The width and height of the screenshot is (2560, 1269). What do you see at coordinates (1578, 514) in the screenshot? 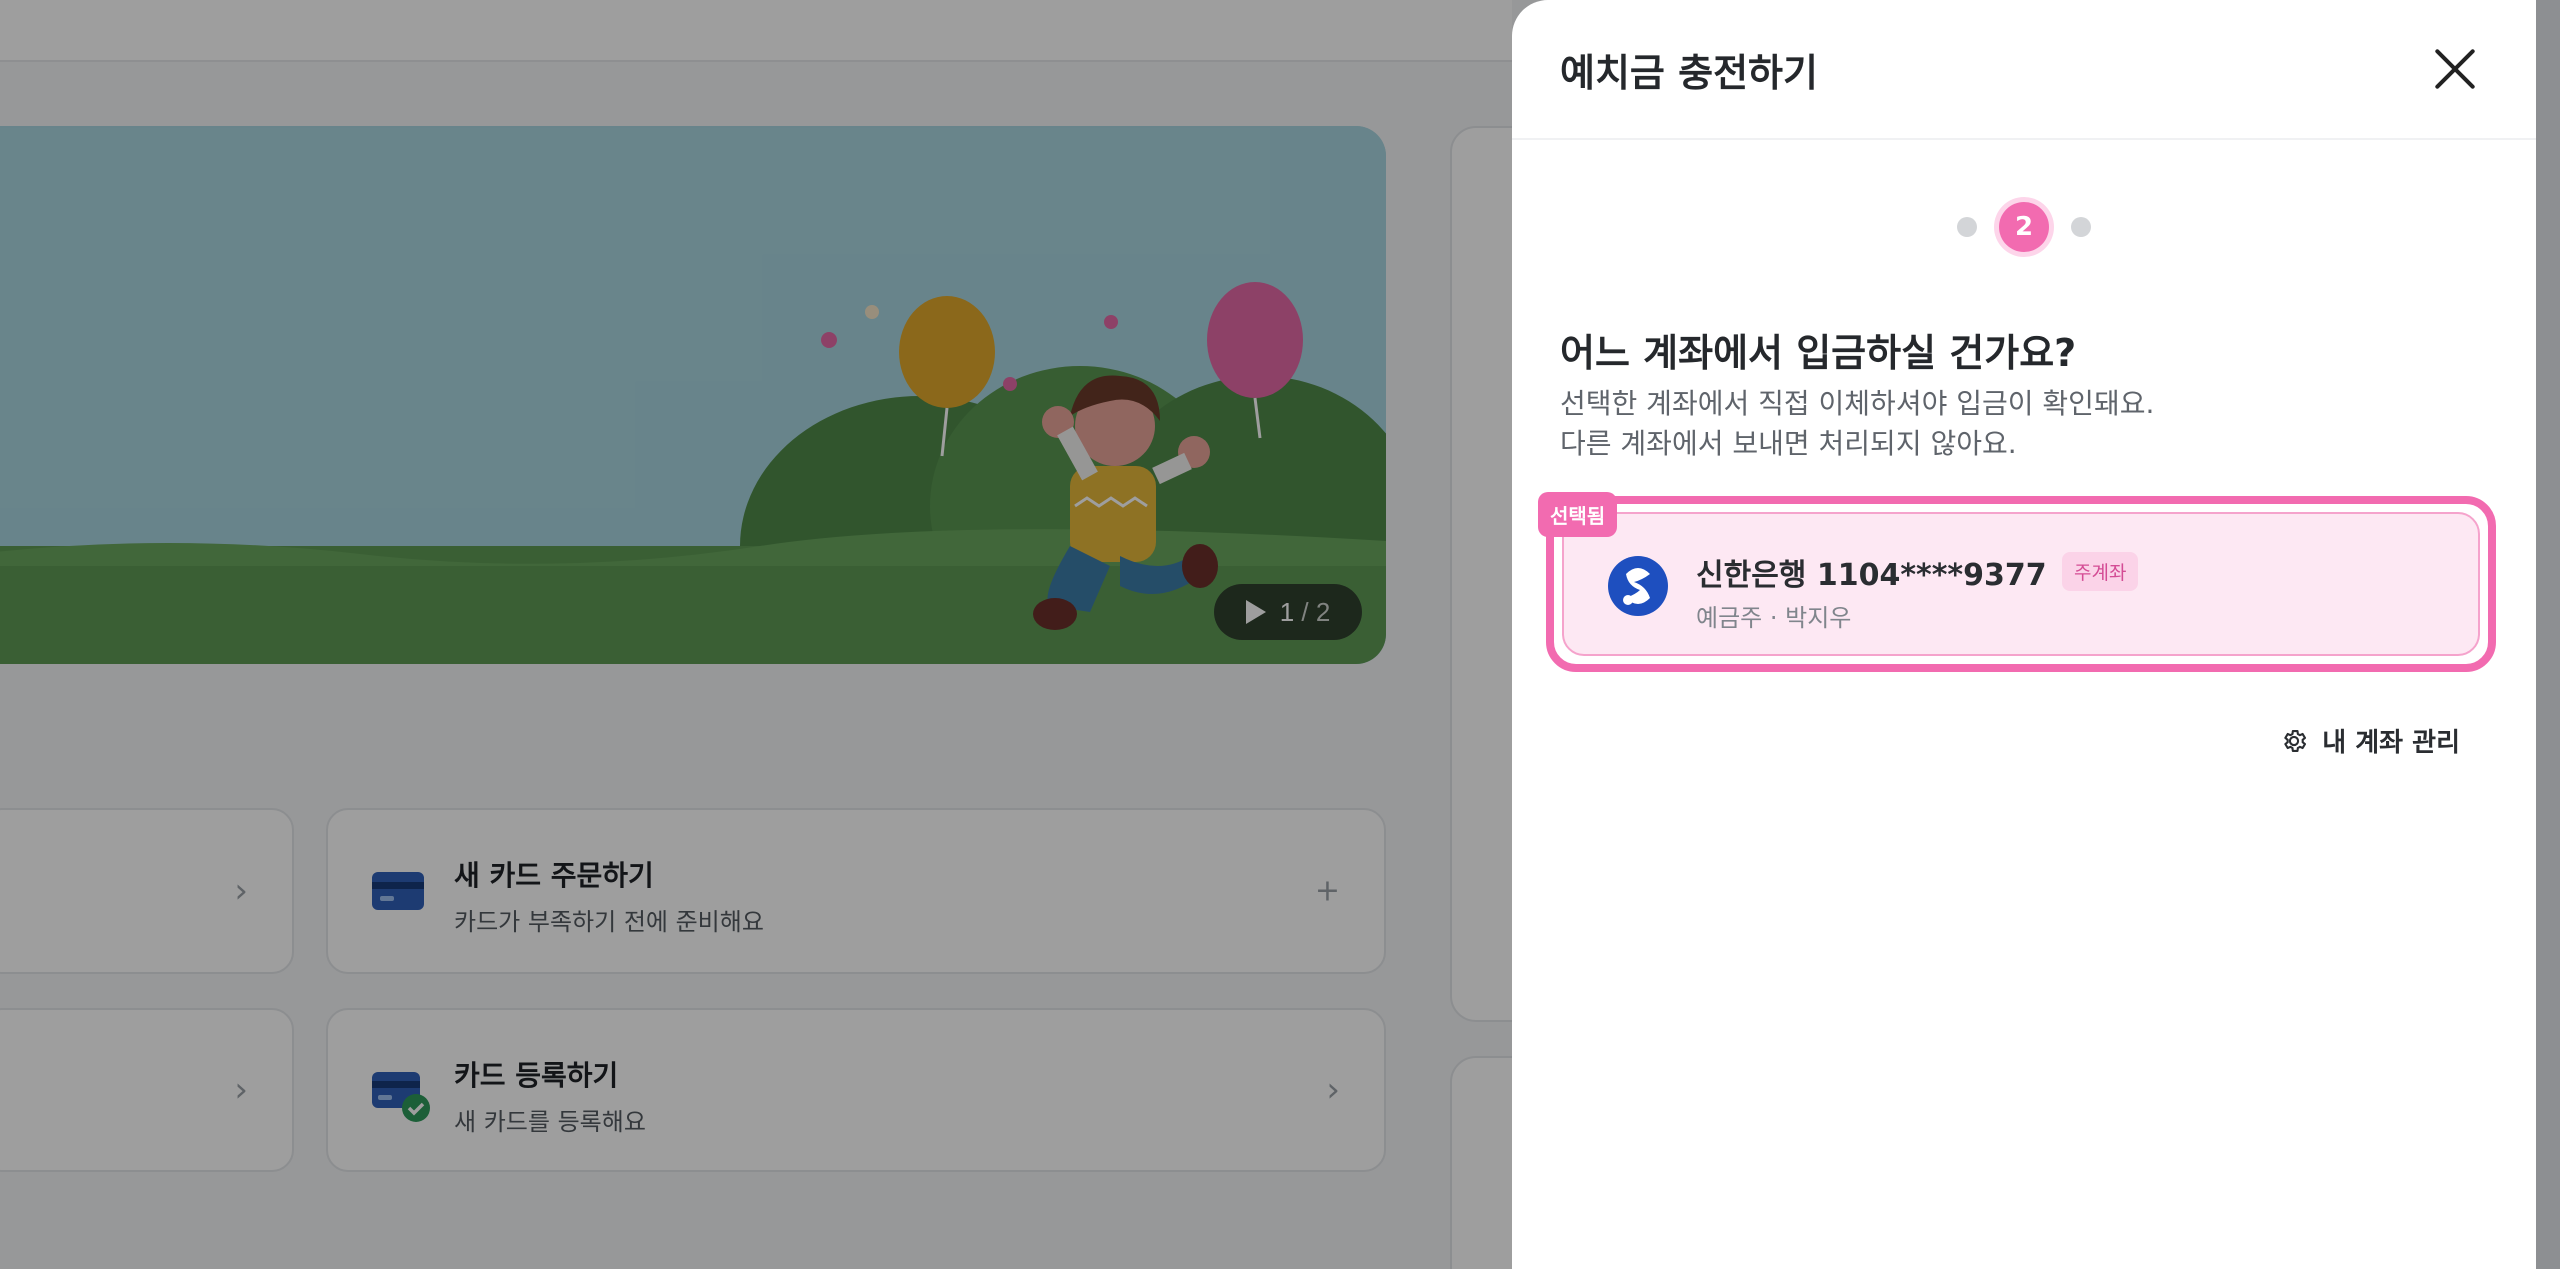
I see `selected-badge: 선택됨` at bounding box center [1578, 514].